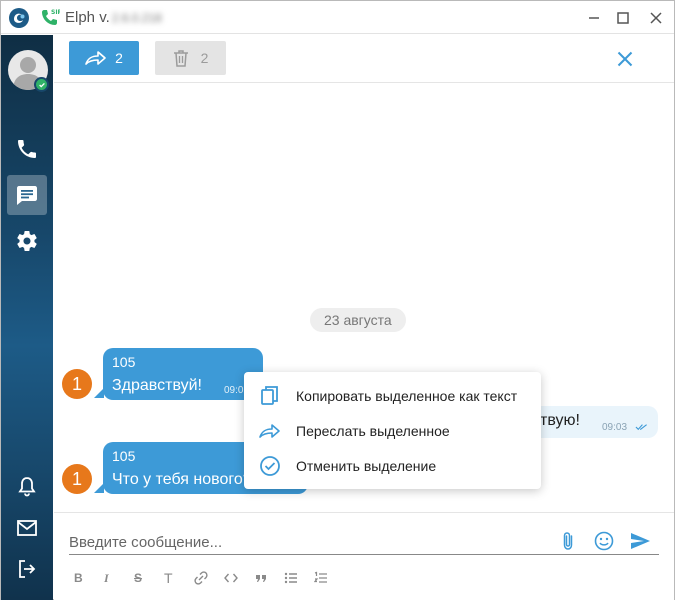  What do you see at coordinates (299, 578) in the screenshot?
I see `bullet-list-button` at bounding box center [299, 578].